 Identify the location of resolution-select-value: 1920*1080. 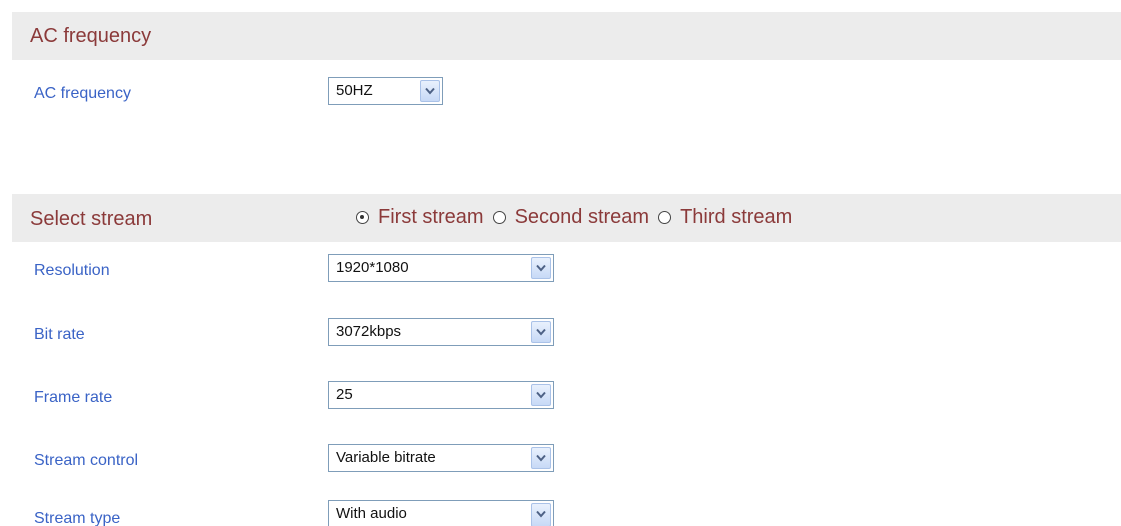
(372, 267).